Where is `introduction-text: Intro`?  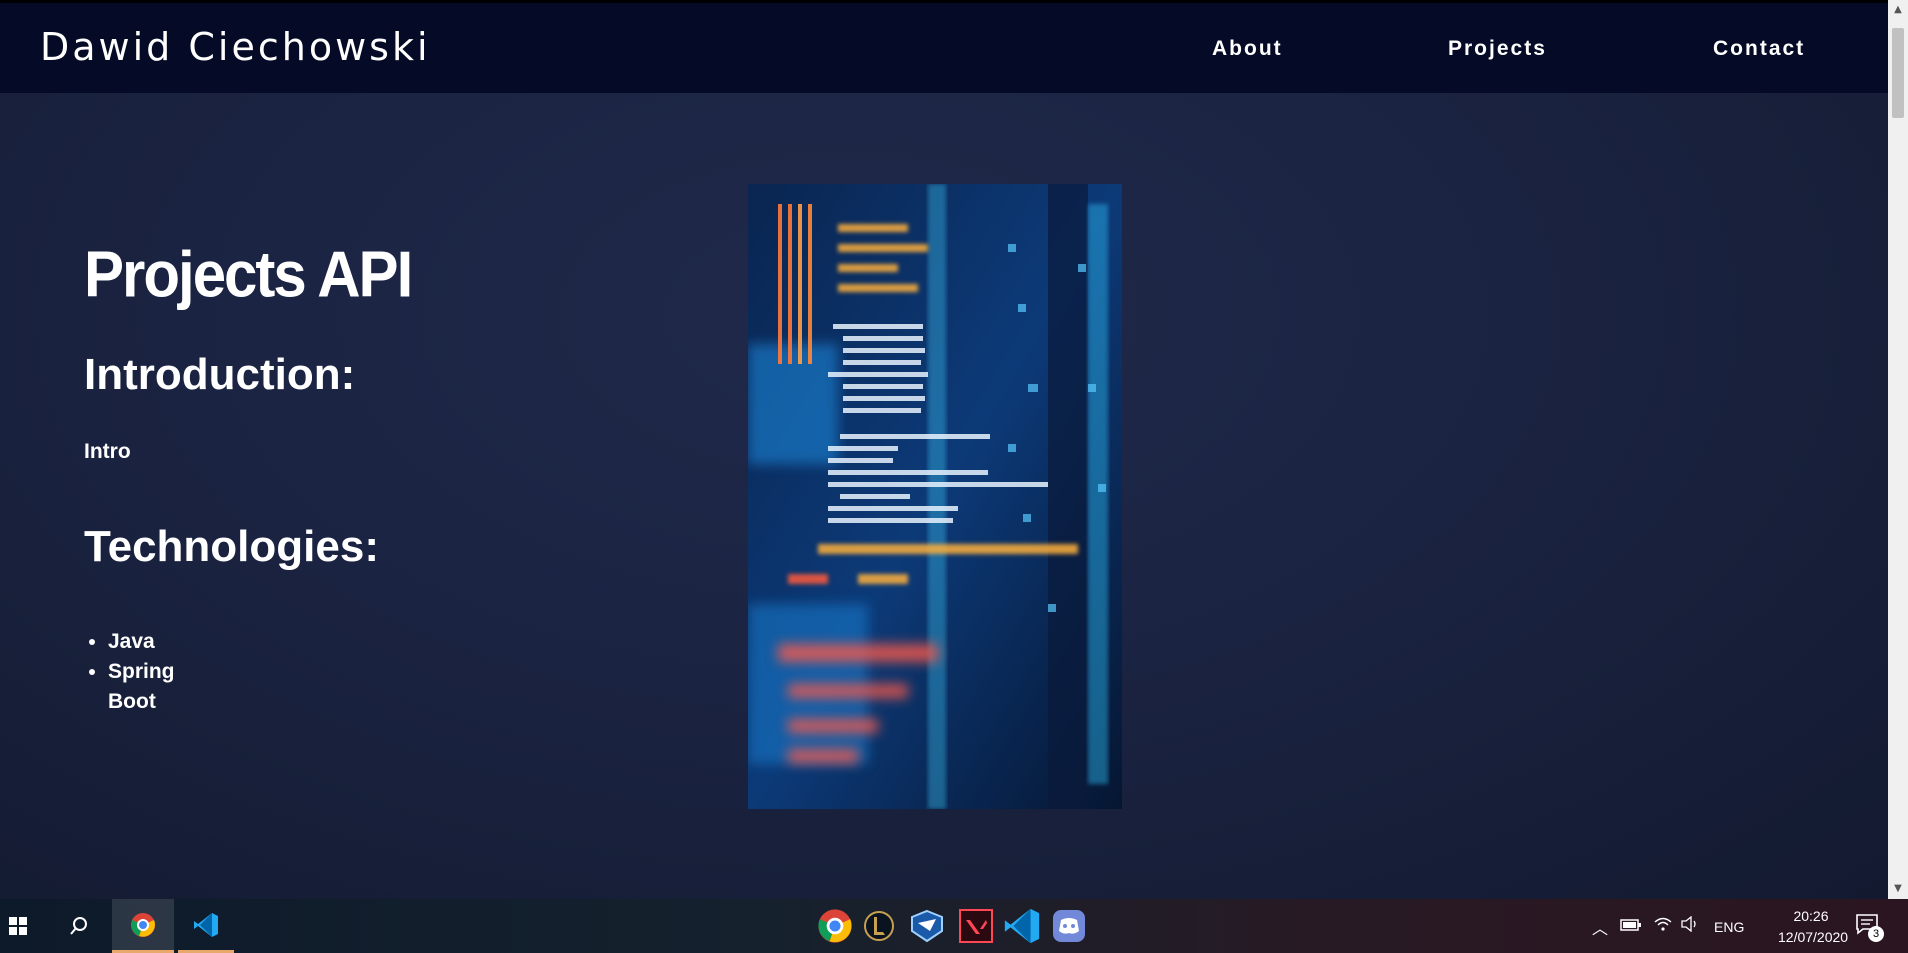 introduction-text: Intro is located at coordinates (107, 451).